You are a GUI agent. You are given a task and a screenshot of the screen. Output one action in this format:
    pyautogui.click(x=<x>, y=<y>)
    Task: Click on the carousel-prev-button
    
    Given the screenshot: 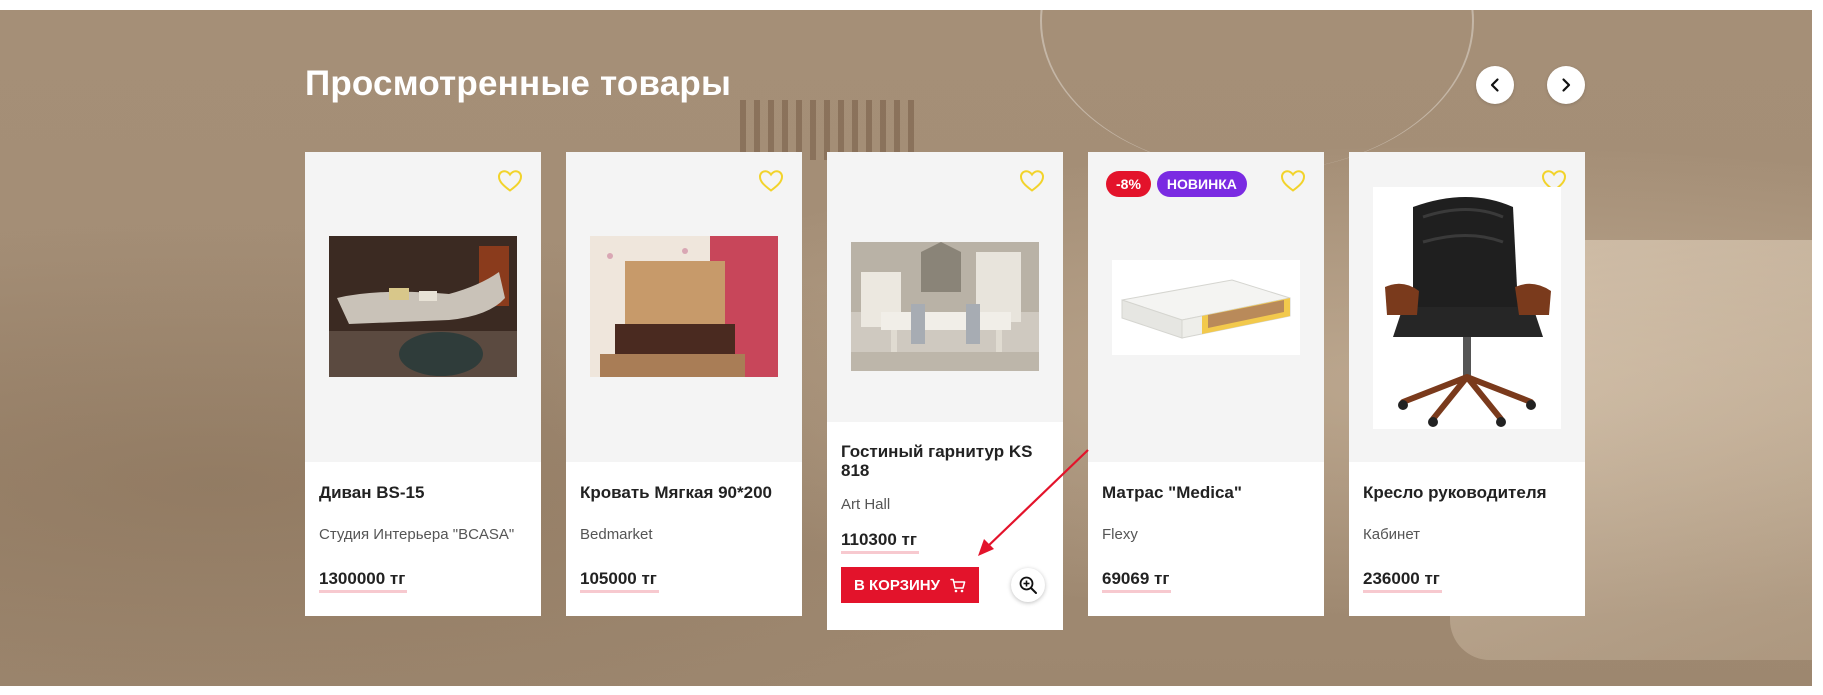 What is the action you would take?
    pyautogui.click(x=1495, y=85)
    